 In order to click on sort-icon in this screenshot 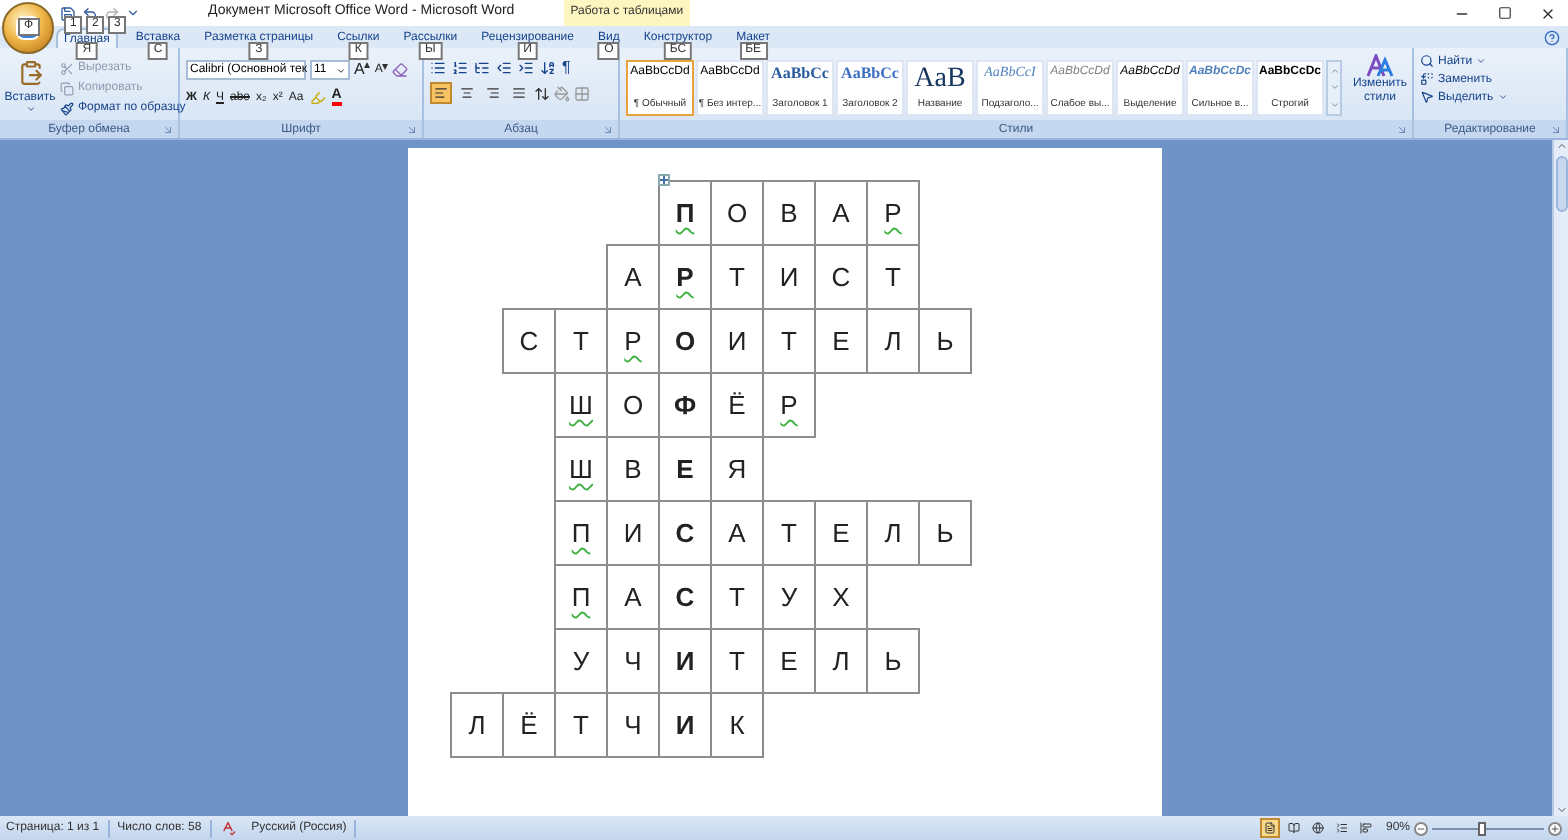, I will do `click(548, 68)`.